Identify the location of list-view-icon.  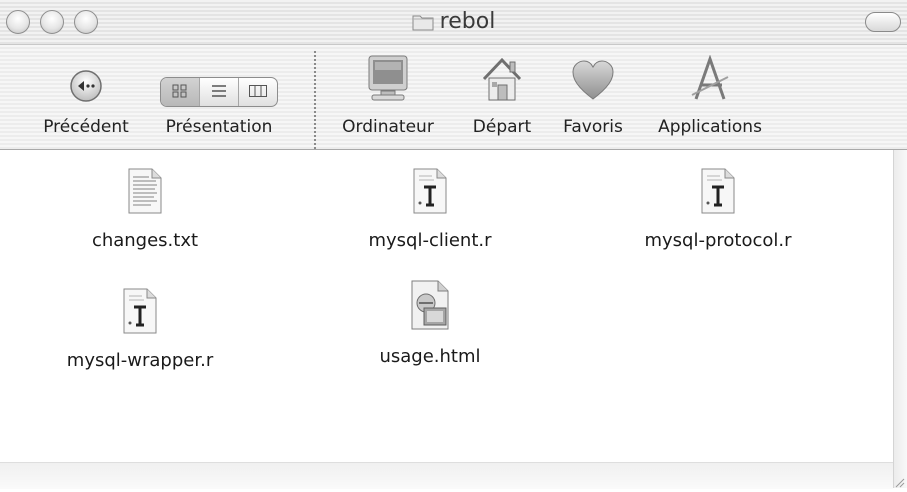
(219, 92).